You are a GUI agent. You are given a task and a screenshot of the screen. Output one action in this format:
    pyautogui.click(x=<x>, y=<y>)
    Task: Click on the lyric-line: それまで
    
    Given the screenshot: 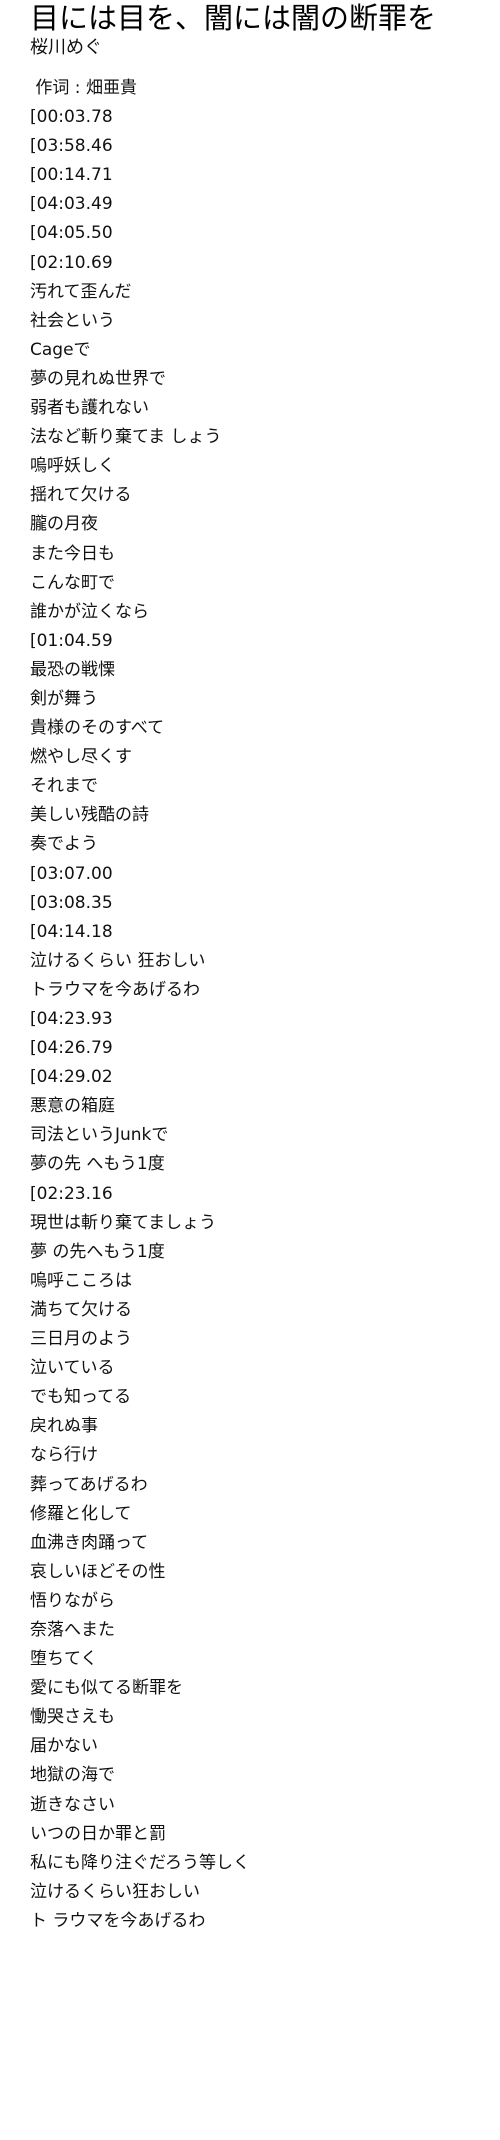 What is the action you would take?
    pyautogui.click(x=64, y=786)
    